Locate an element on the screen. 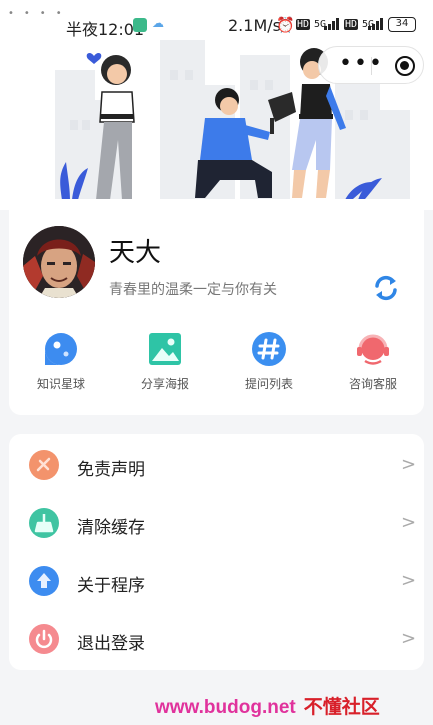  menu-item-disclaimer: 免责声明 > is located at coordinates (216, 465).